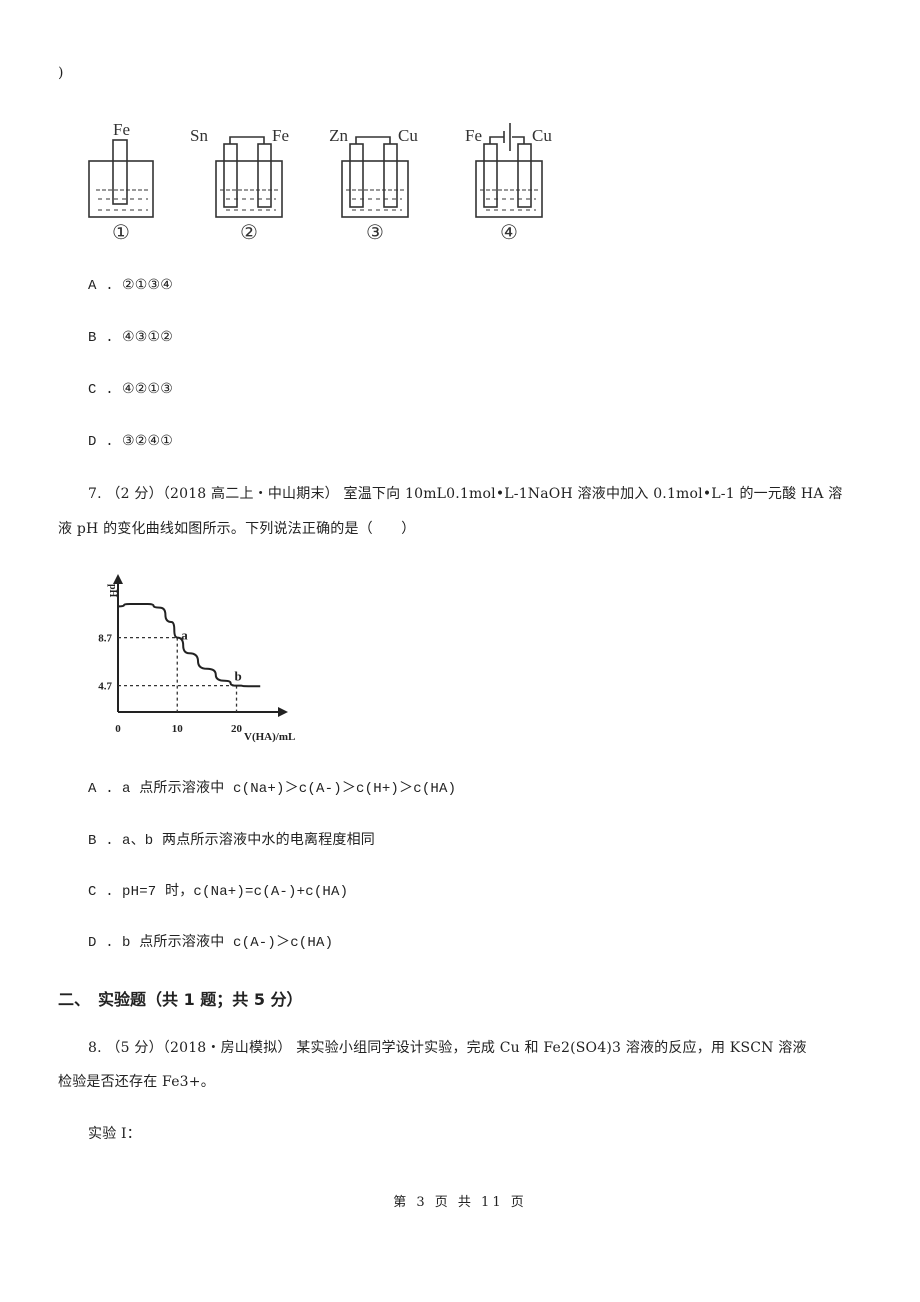  Describe the element at coordinates (460, 1202) in the screenshot. I see `page-footer: 第 3 页 共 11 页` at that location.